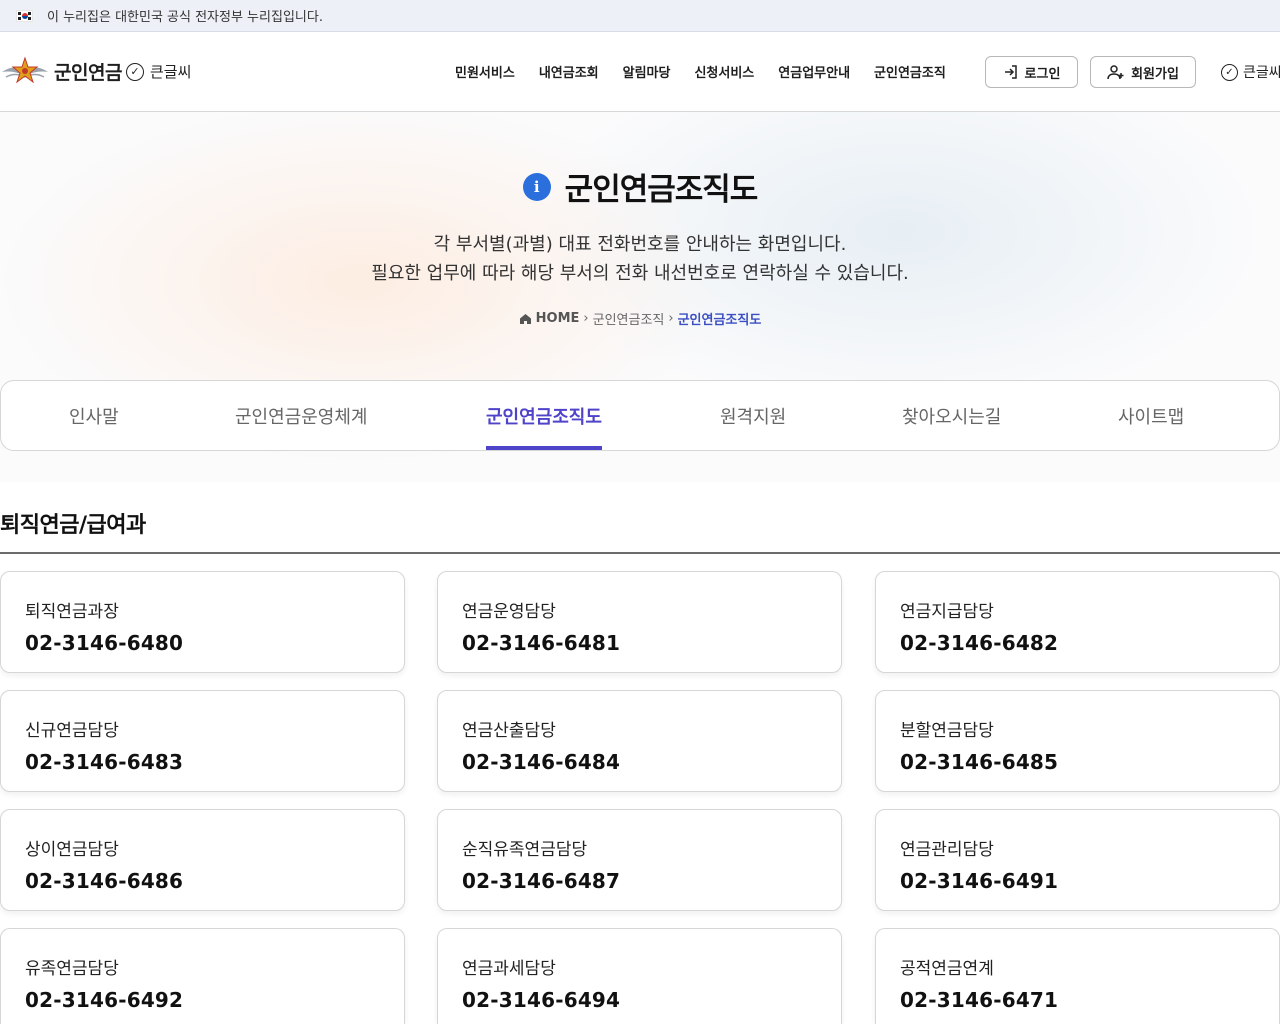 Image resolution: width=1280 pixels, height=1024 pixels. I want to click on main-navigation: 민원서비스 내연금조회 알림마당 신청서비스 연금업무안내 군인연금조직, so click(700, 71).